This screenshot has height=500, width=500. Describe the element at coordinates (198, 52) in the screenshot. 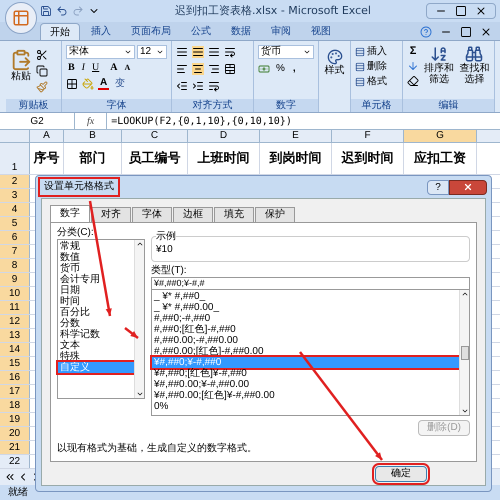

I see `align-middle-icon` at that location.